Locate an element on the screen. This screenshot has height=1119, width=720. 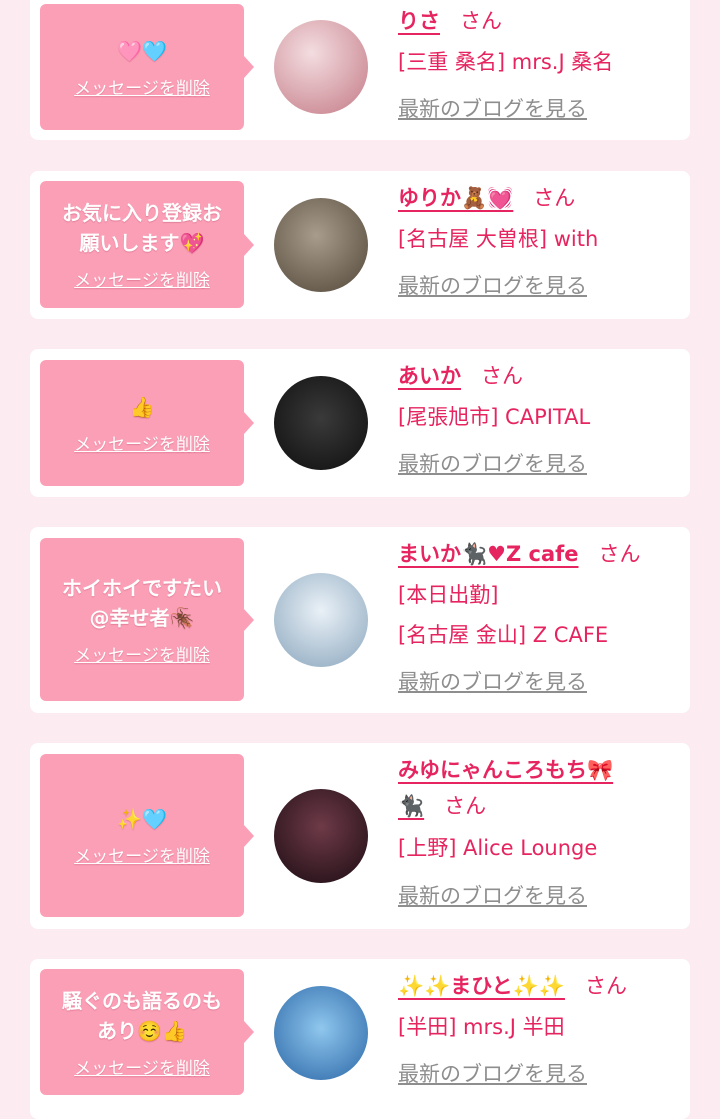
cast-info: ゆりか🧸💓 さん [名古屋 大曽根] with 最新のブログを見る is located at coordinates (540, 242).